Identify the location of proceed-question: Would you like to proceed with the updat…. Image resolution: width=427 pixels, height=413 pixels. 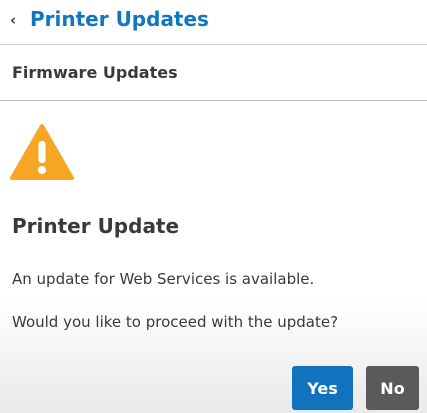
(175, 322).